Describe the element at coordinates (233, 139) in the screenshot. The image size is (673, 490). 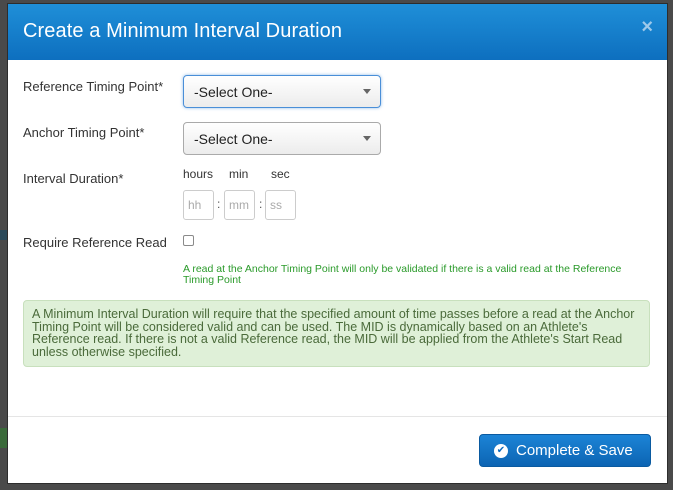
I see `anchor-timing-point-value: -Select One-` at that location.